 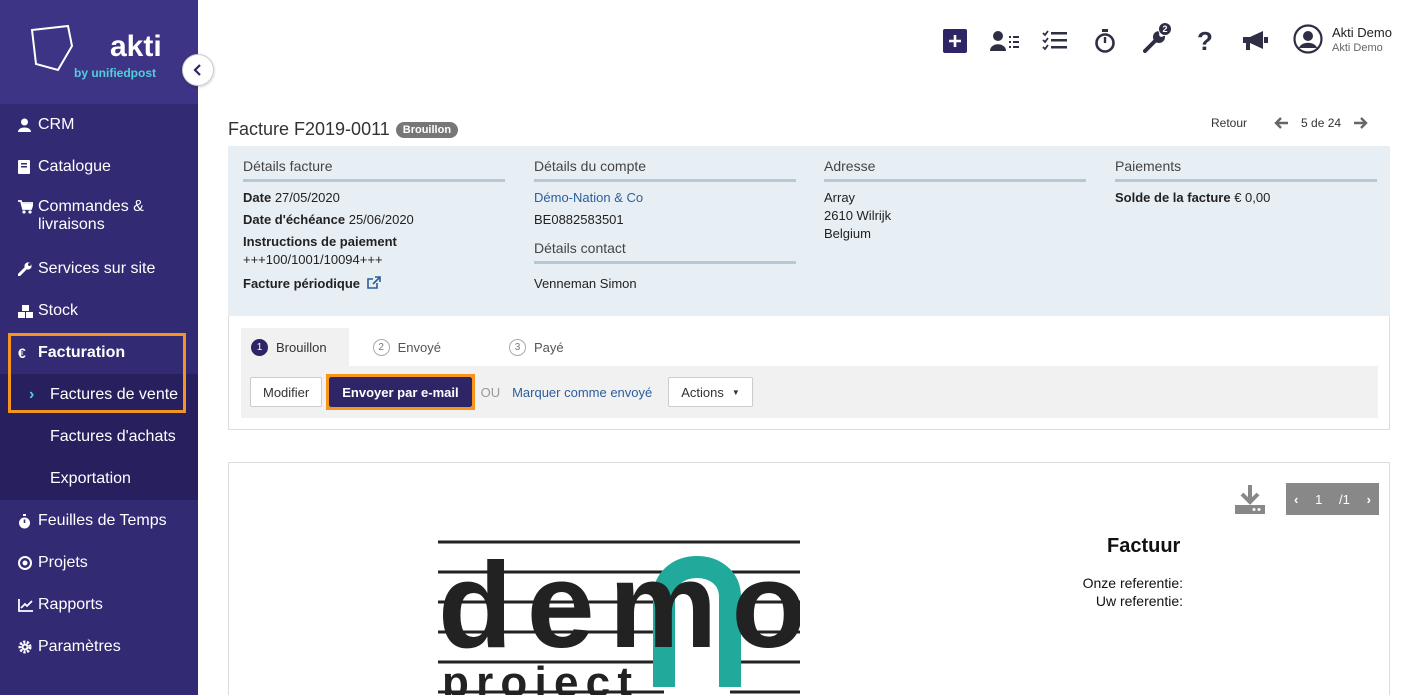 I want to click on notification-badge: 2, so click(x=1165, y=29).